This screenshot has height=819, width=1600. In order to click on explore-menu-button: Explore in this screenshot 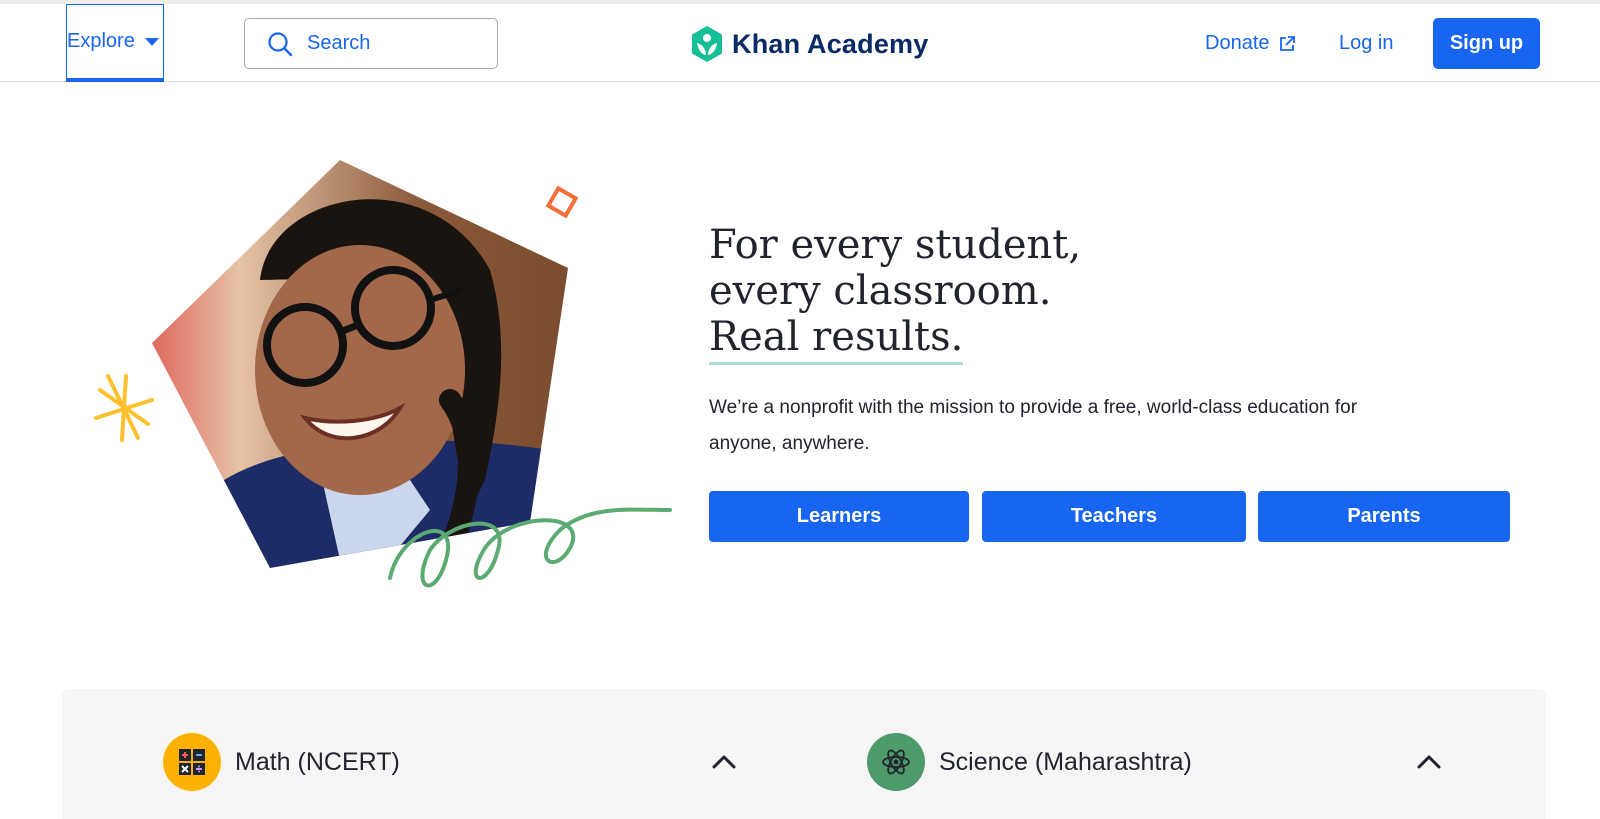, I will do `click(115, 43)`.